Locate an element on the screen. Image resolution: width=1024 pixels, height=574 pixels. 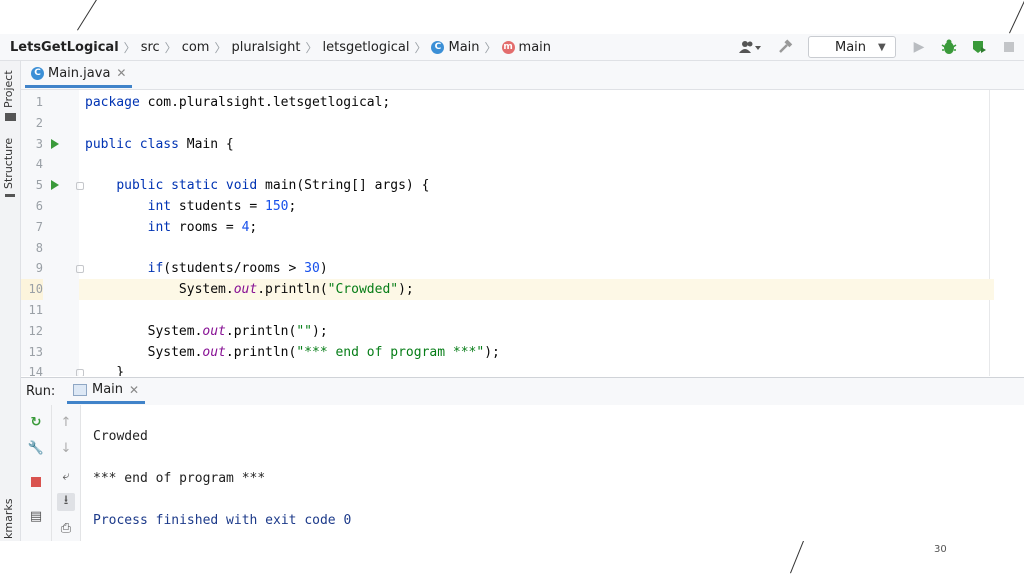
coverage-icon is located at coordinates (979, 47).